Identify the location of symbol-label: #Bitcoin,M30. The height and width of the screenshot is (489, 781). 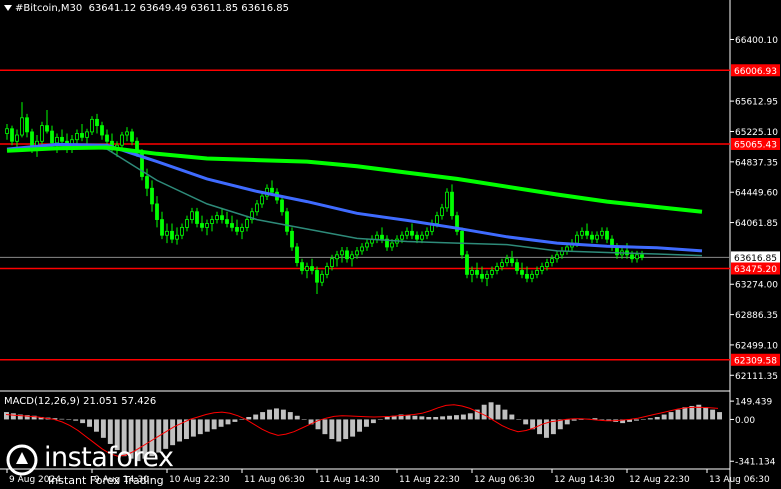
(49, 8).